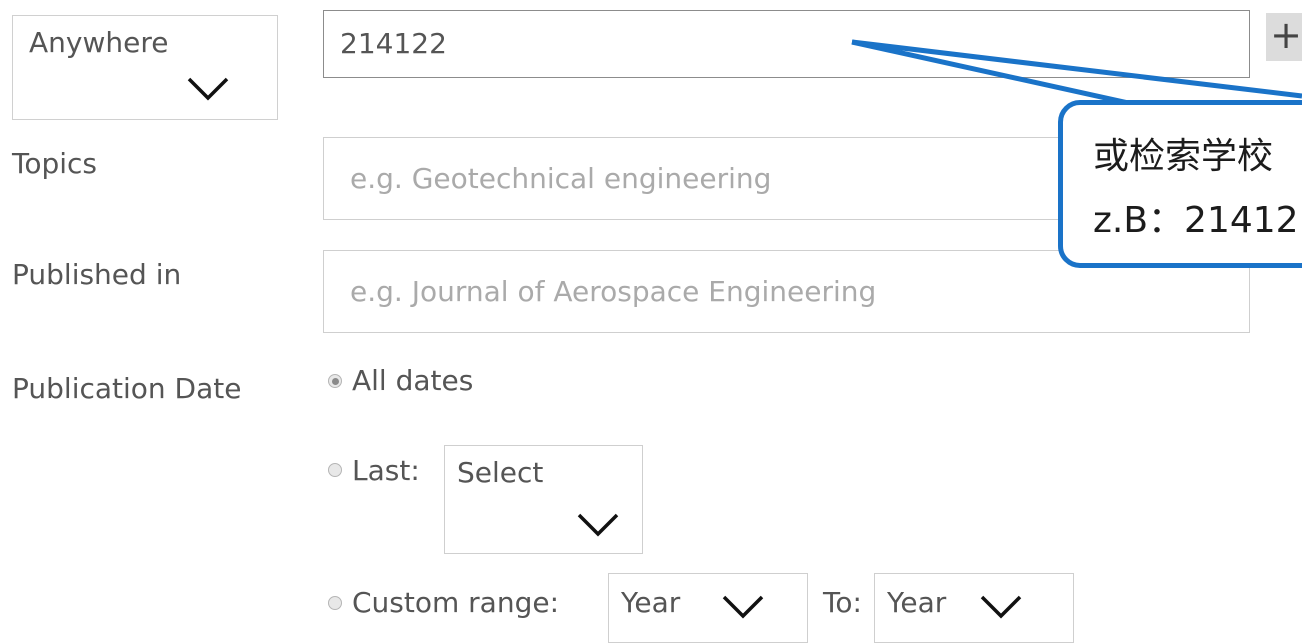  What do you see at coordinates (1196, 220) in the screenshot?
I see `callout-line-2: z.B：21412` at bounding box center [1196, 220].